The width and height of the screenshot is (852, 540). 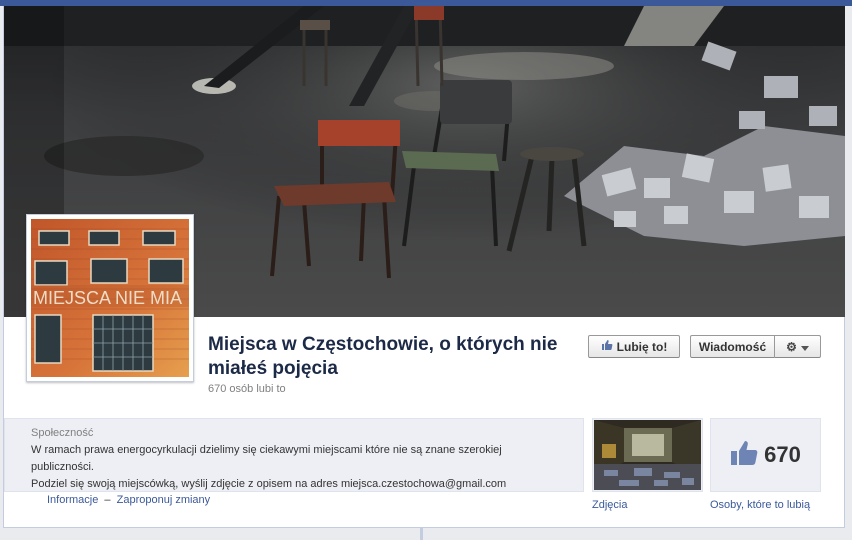 I want to click on profile-picture: MIEJSCA NIE MIA, so click(x=110, y=298).